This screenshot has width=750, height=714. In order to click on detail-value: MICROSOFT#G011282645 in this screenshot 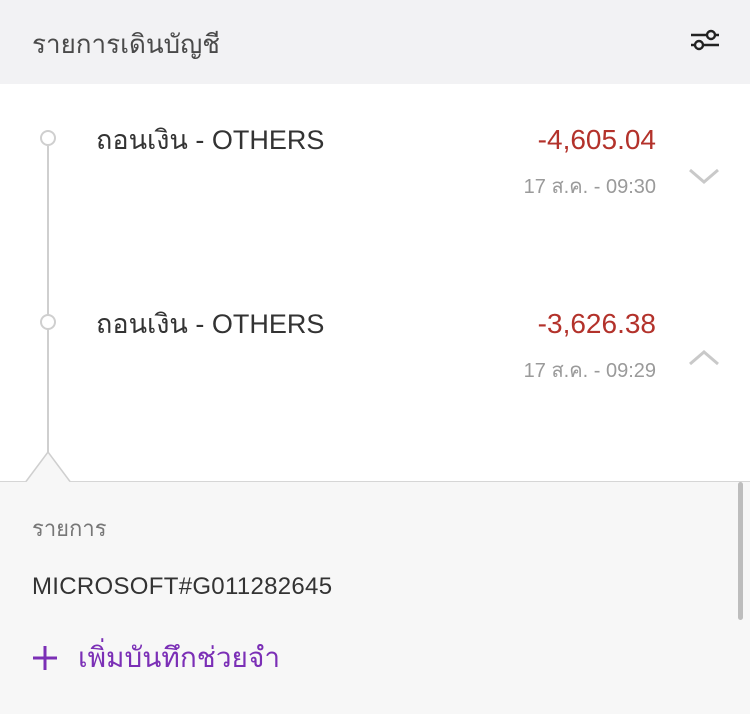, I will do `click(182, 586)`.